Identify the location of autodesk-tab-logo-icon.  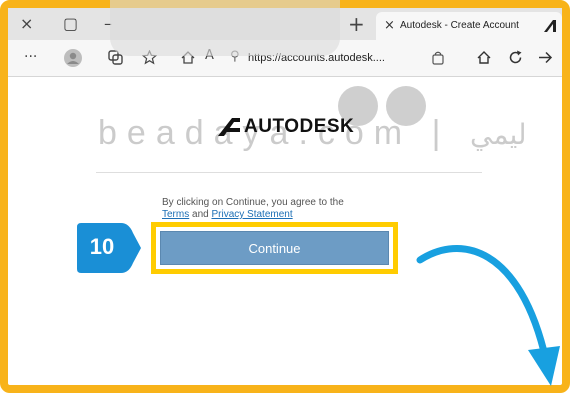
(550, 26).